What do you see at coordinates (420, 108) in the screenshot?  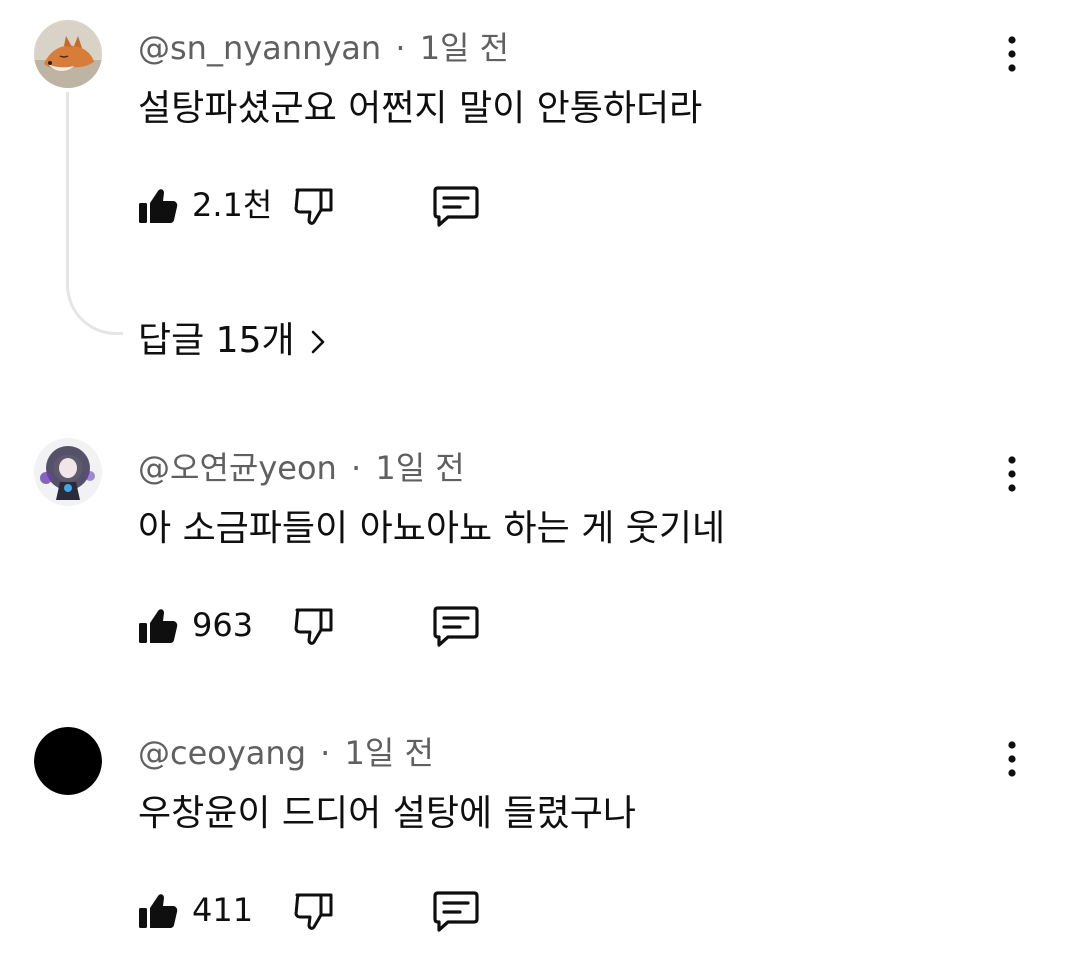 I see `comment-text: 설탕파셨군요 어쩐지 말이 안통하더라` at bounding box center [420, 108].